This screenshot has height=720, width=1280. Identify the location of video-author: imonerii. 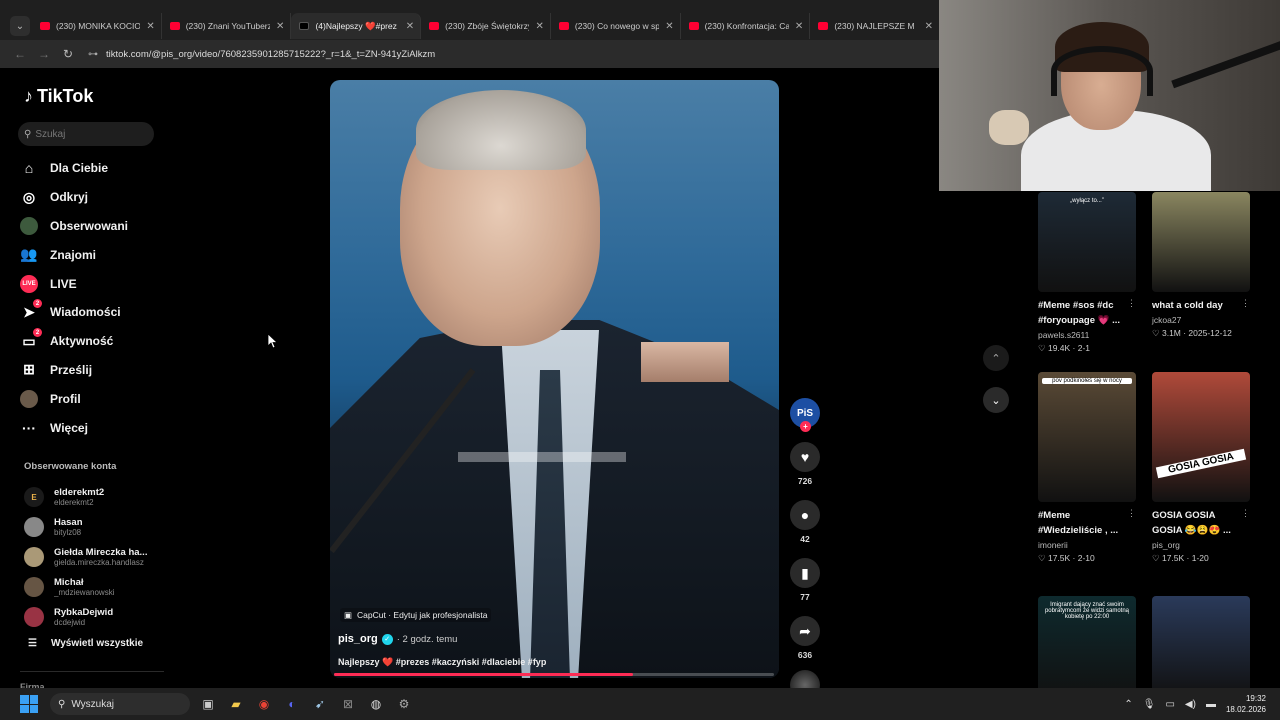
(1087, 545).